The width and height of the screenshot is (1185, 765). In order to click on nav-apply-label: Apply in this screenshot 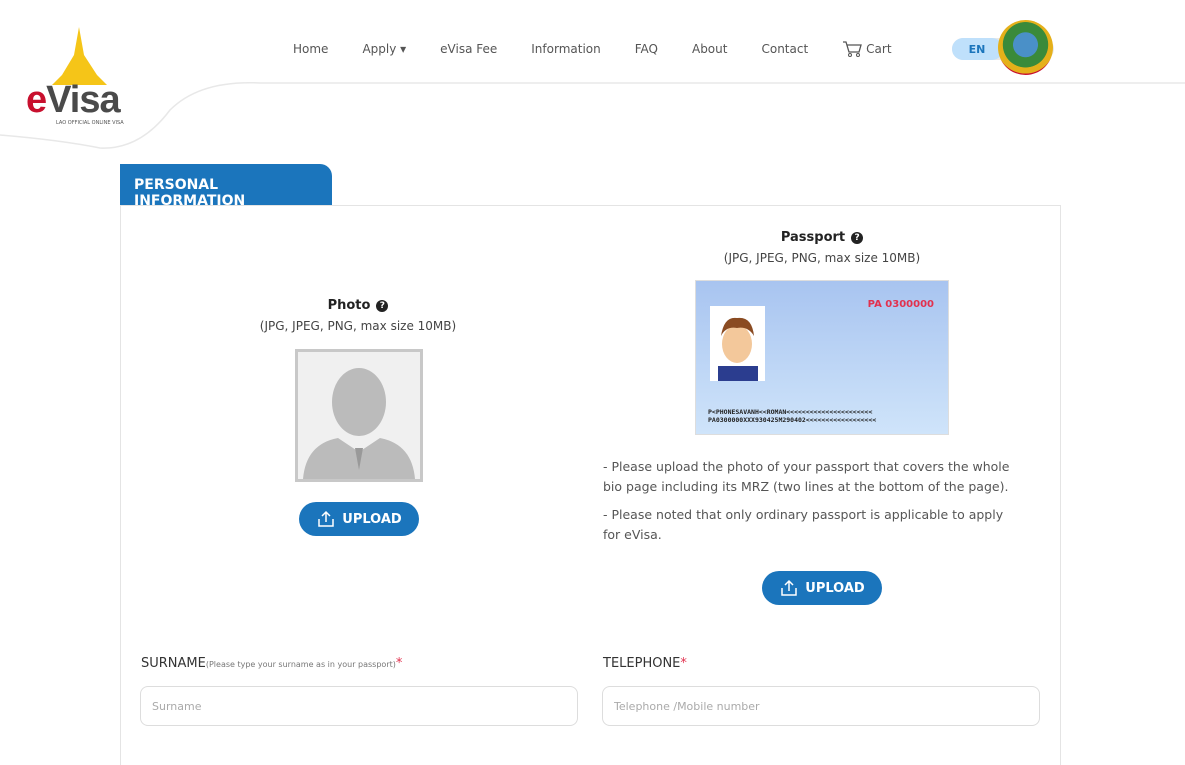, I will do `click(379, 49)`.